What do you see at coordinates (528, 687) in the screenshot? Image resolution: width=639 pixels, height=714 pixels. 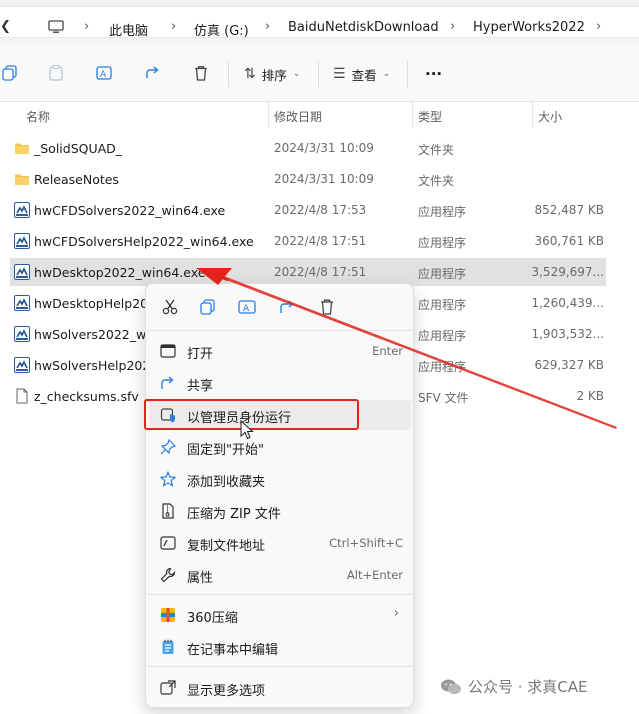 I see `watermark-text: 公众号 · 求真CAE` at bounding box center [528, 687].